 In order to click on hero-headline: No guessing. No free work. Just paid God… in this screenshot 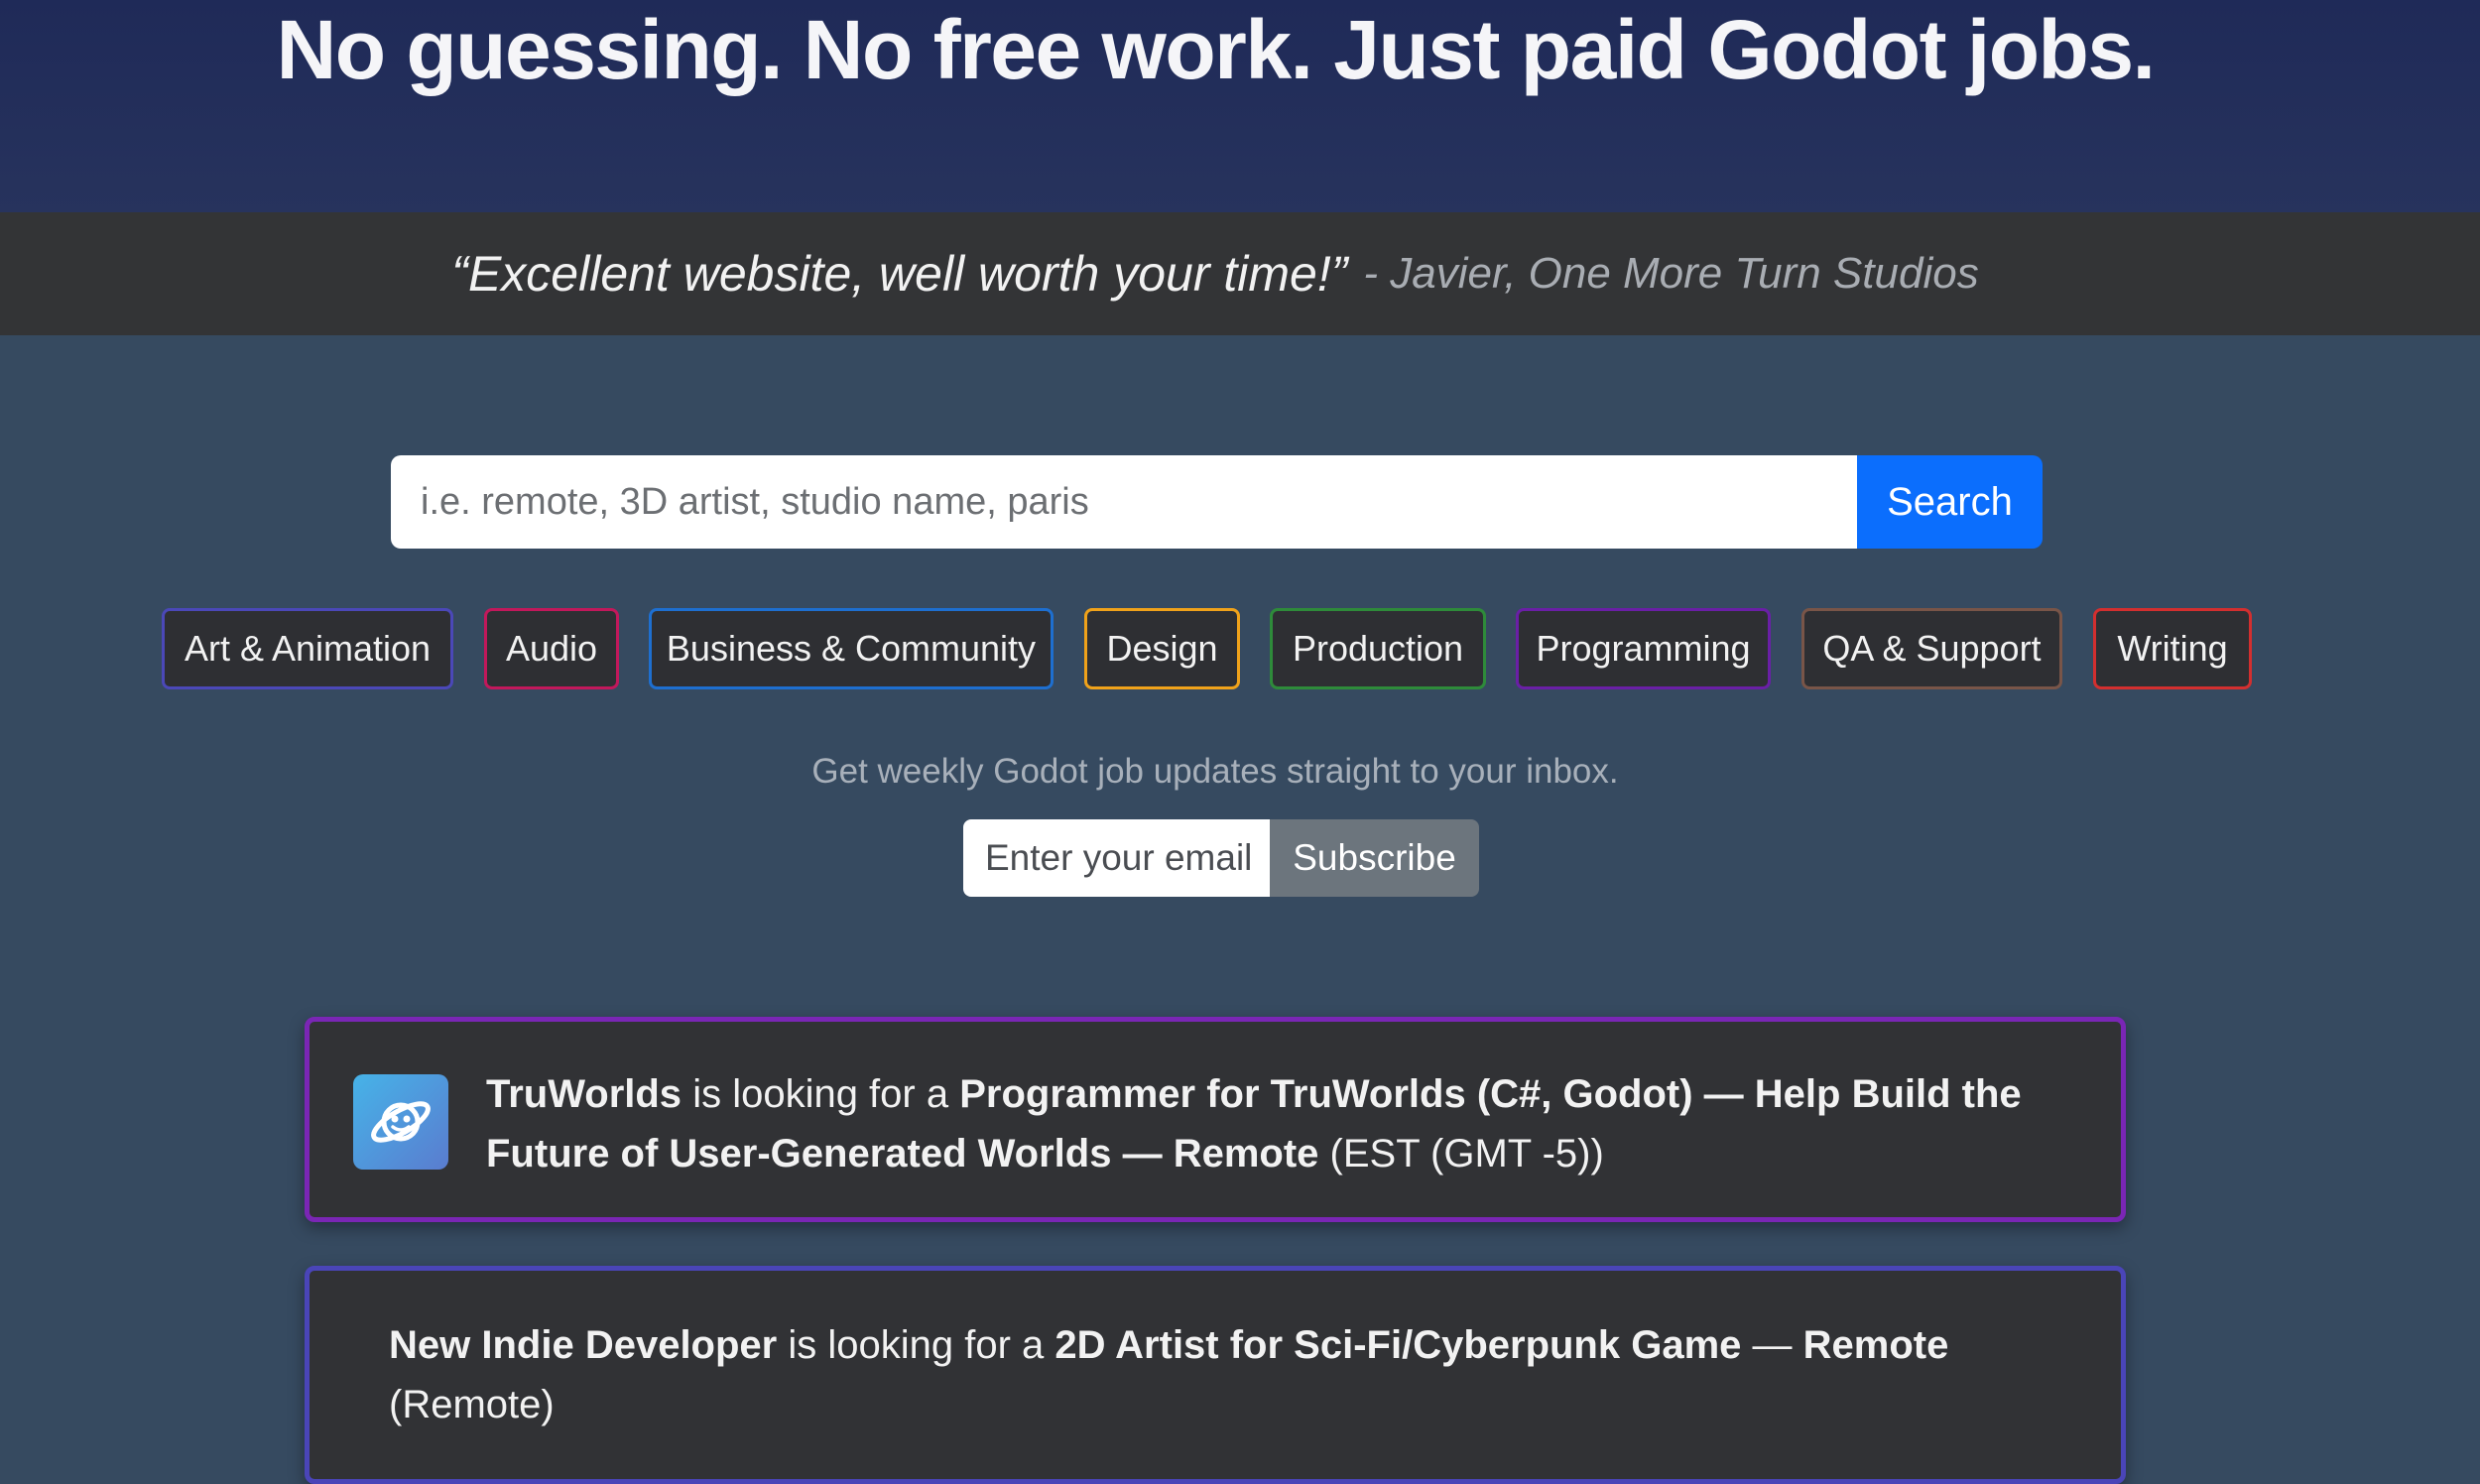, I will do `click(1216, 49)`.